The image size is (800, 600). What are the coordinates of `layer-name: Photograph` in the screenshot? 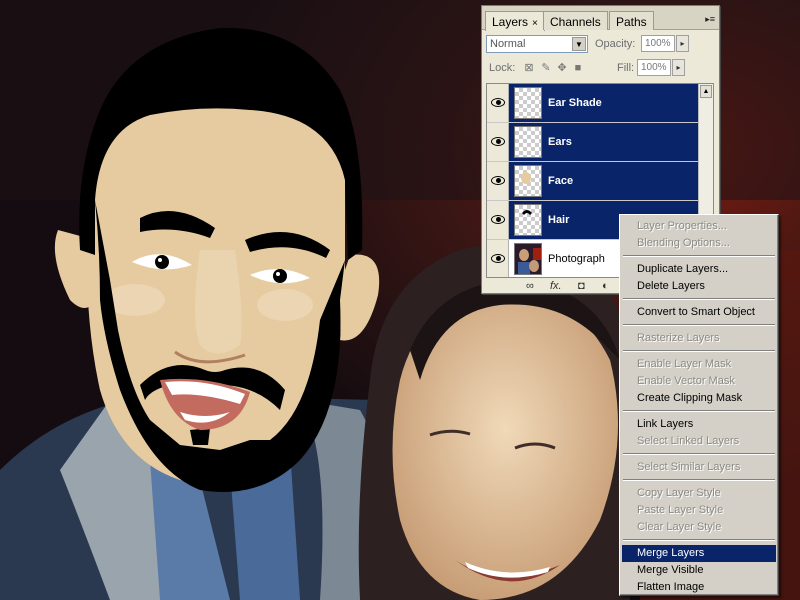 It's located at (576, 259).